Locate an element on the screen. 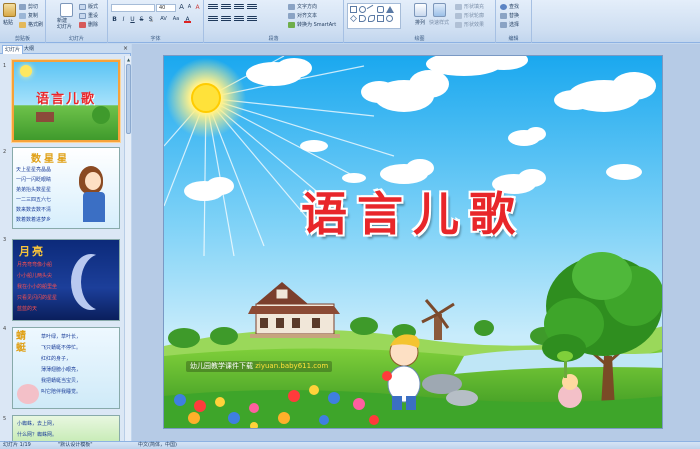 This screenshot has height=449, width=700. status-language: 中文(简体，中国) is located at coordinates (157, 445).